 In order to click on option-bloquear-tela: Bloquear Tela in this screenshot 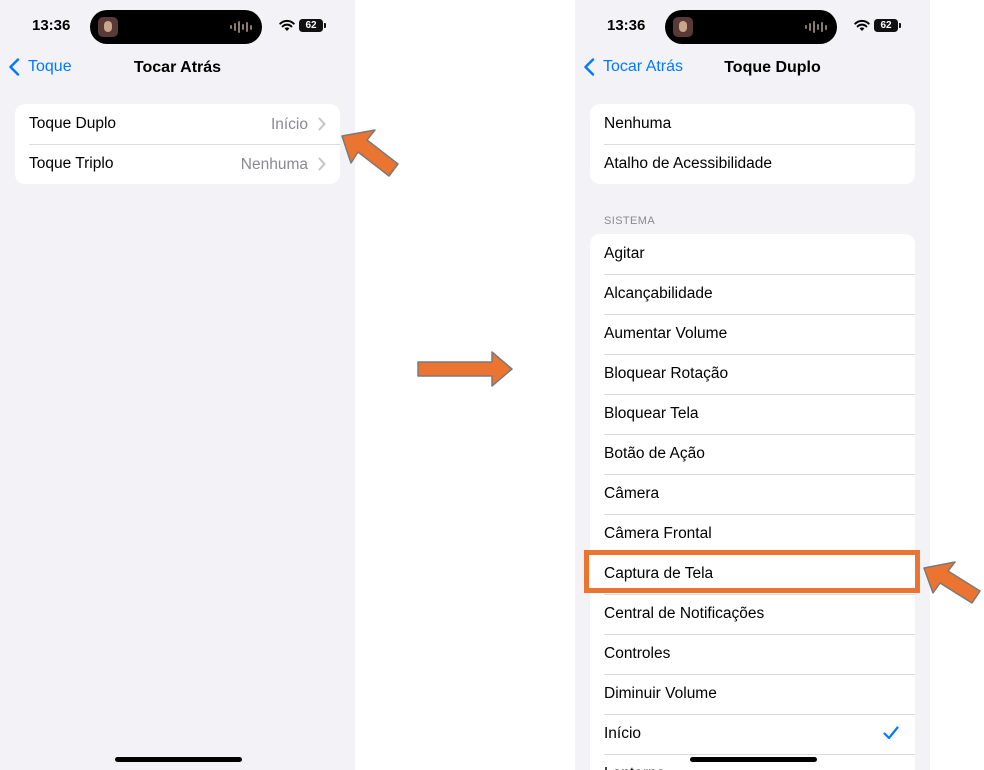, I will do `click(752, 414)`.